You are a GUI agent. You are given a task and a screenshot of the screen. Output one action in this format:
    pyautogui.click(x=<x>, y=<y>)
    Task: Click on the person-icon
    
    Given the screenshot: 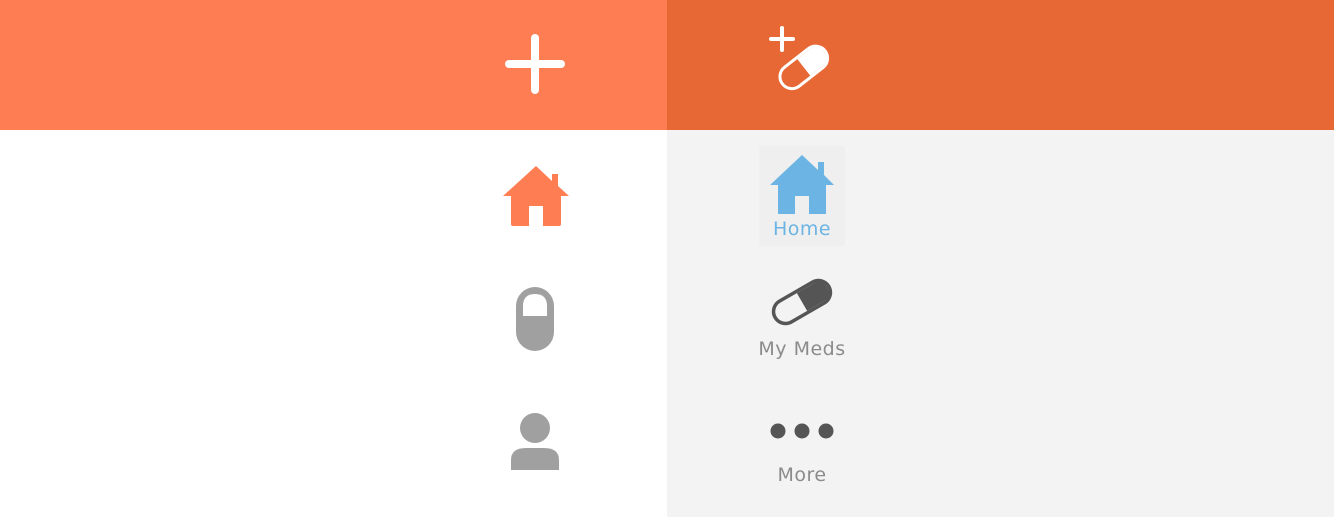 What is the action you would take?
    pyautogui.click(x=535, y=441)
    